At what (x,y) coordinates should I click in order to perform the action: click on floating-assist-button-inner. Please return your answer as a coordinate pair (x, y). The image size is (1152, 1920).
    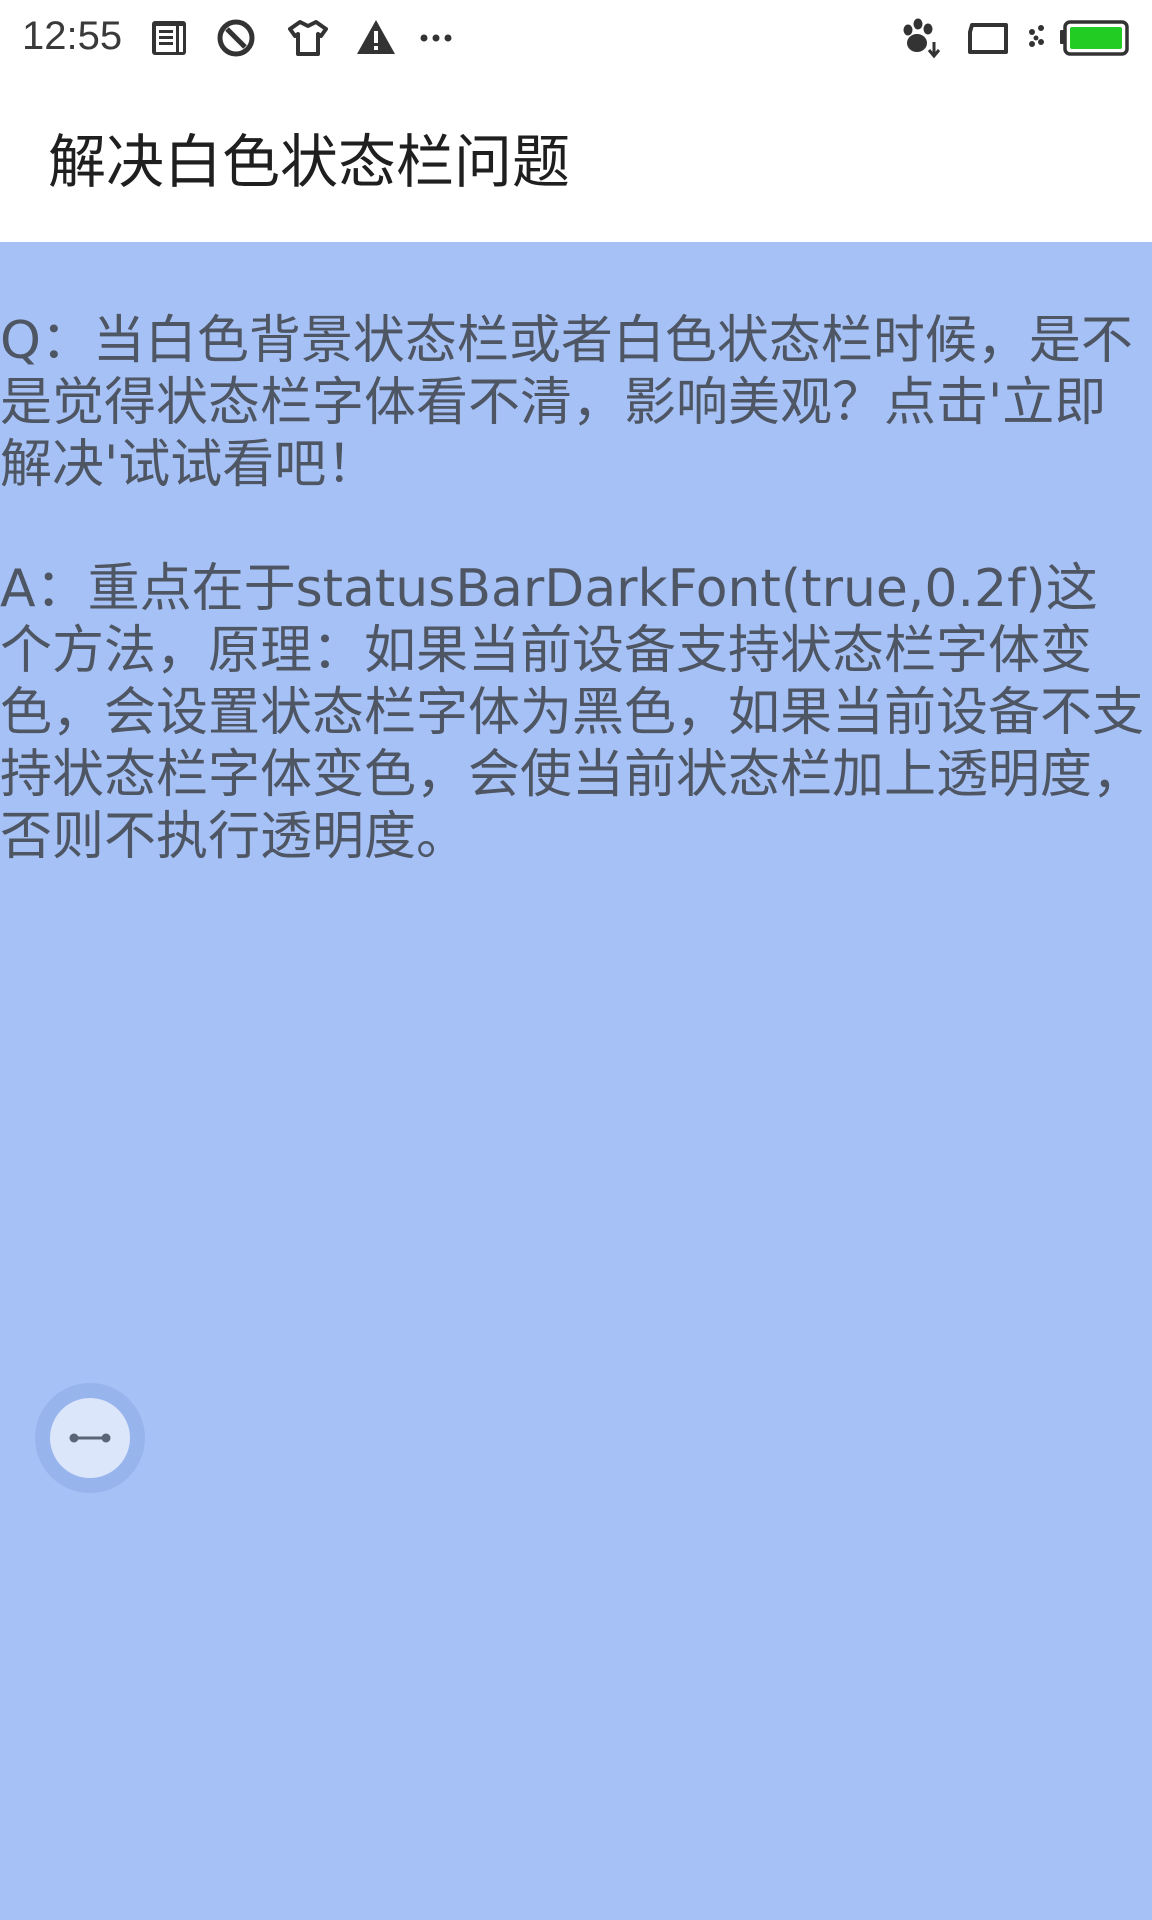
    Looking at the image, I should click on (90, 1438).